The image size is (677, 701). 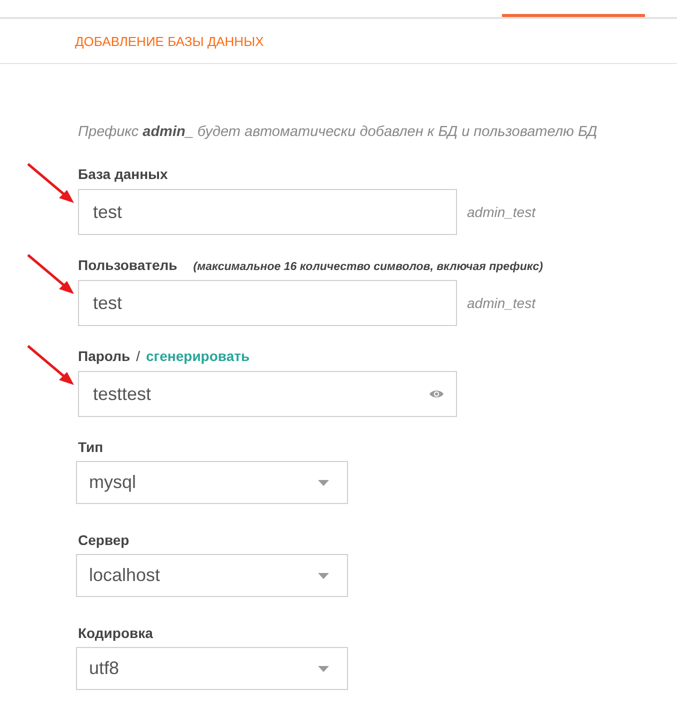 I want to click on field-label: Пользователь, so click(x=128, y=265).